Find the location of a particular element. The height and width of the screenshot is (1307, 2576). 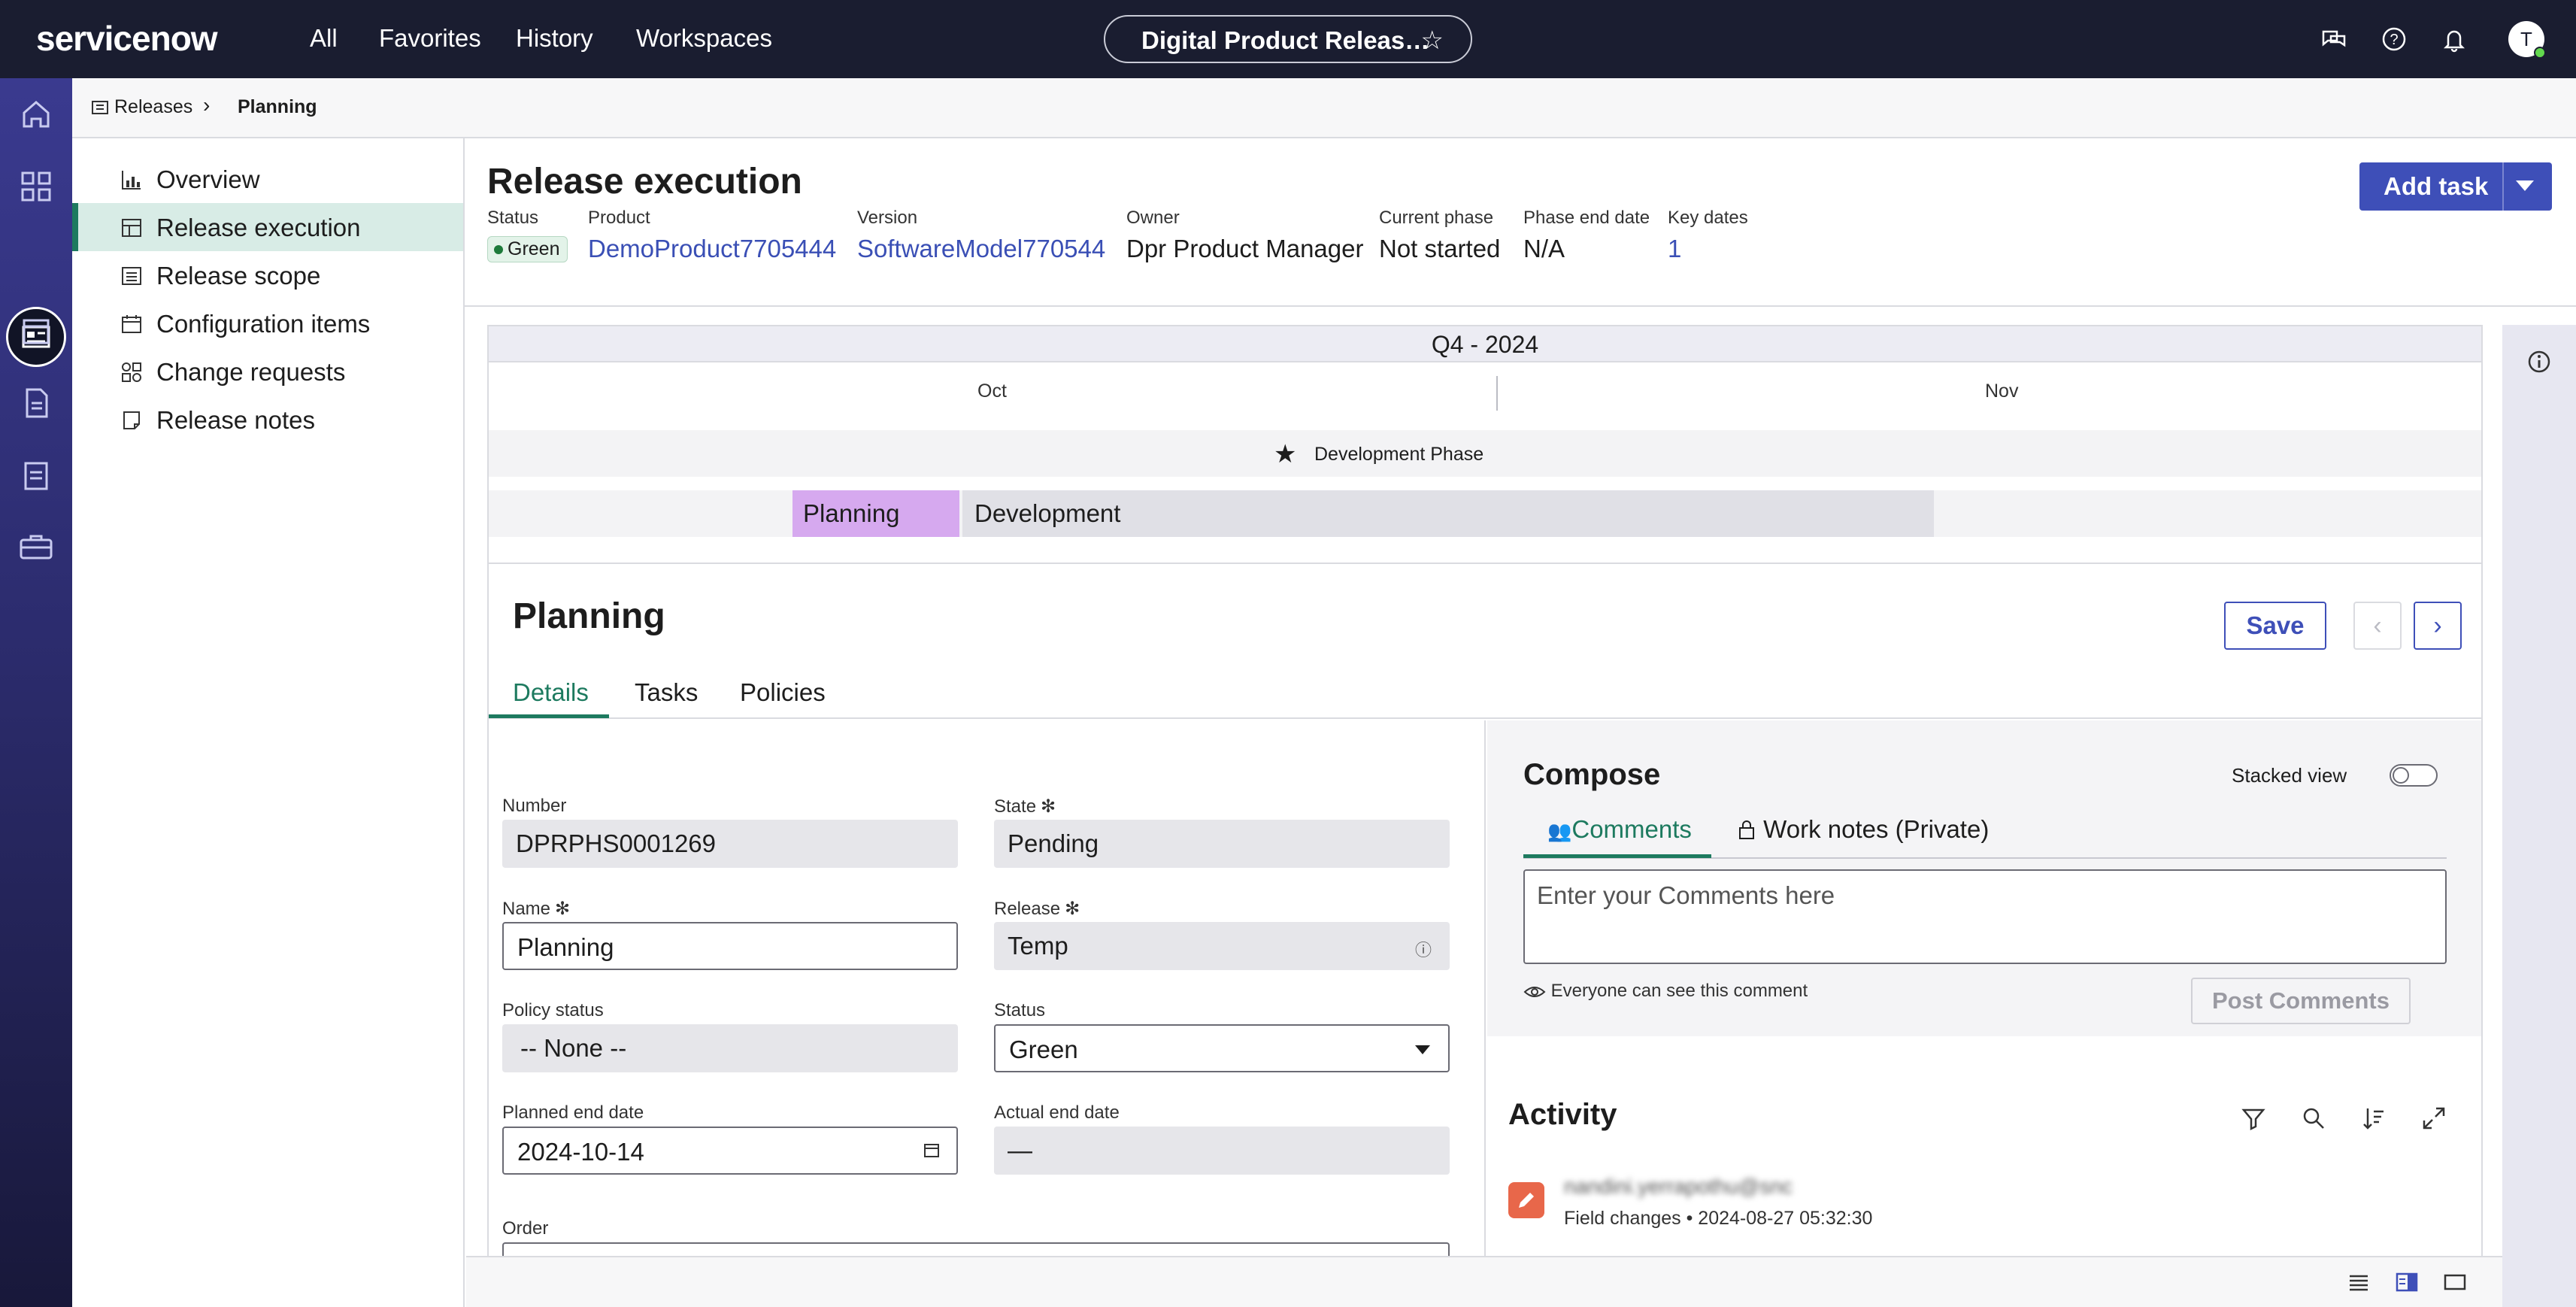

version-link: SoftwareModel770544 is located at coordinates (981, 249).